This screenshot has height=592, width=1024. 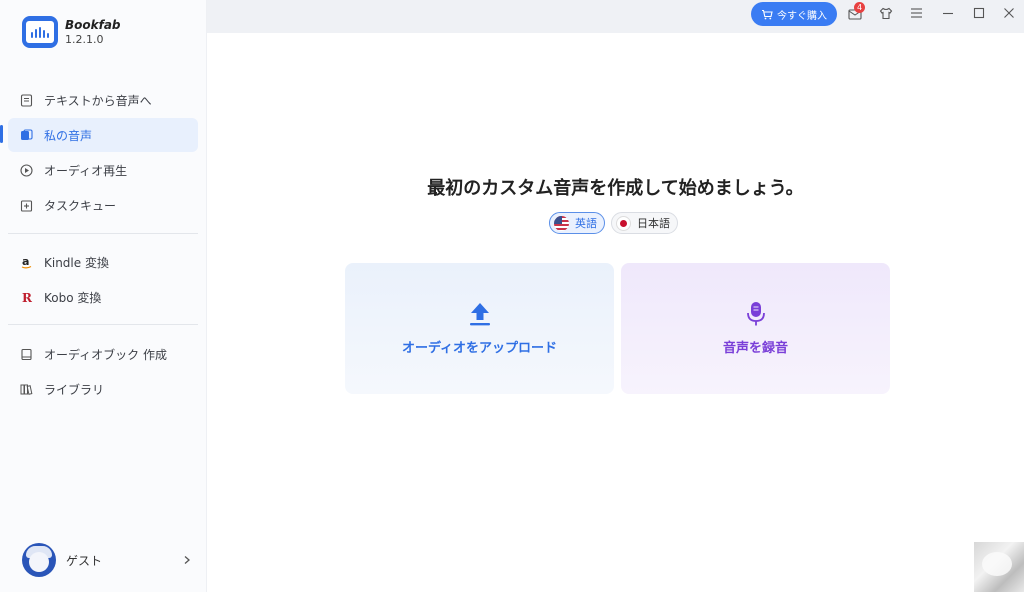 What do you see at coordinates (73, 297) in the screenshot?
I see `sidebar-item-label: Kobo 変換` at bounding box center [73, 297].